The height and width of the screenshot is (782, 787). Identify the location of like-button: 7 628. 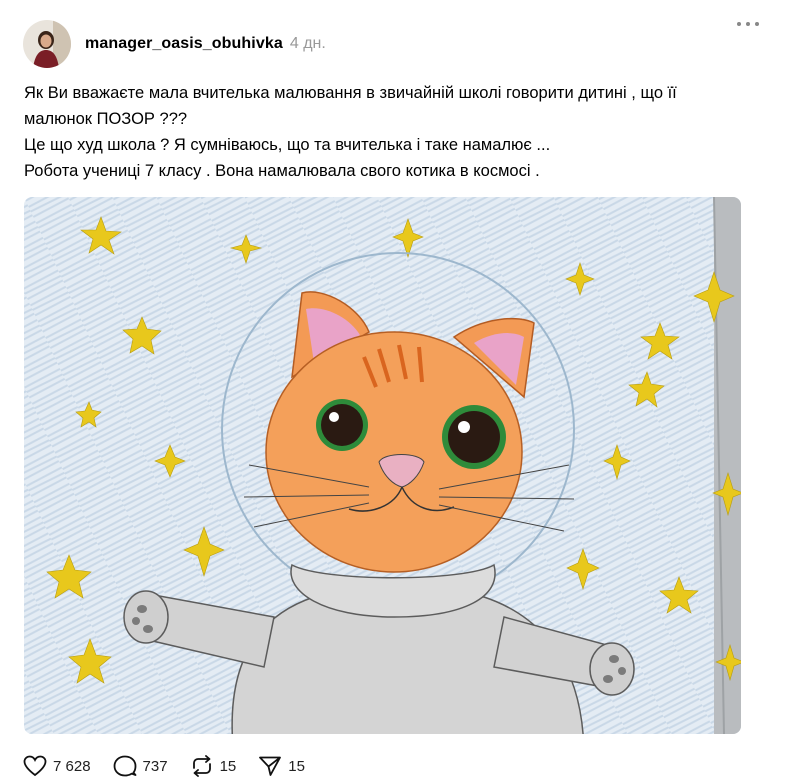
(57, 766).